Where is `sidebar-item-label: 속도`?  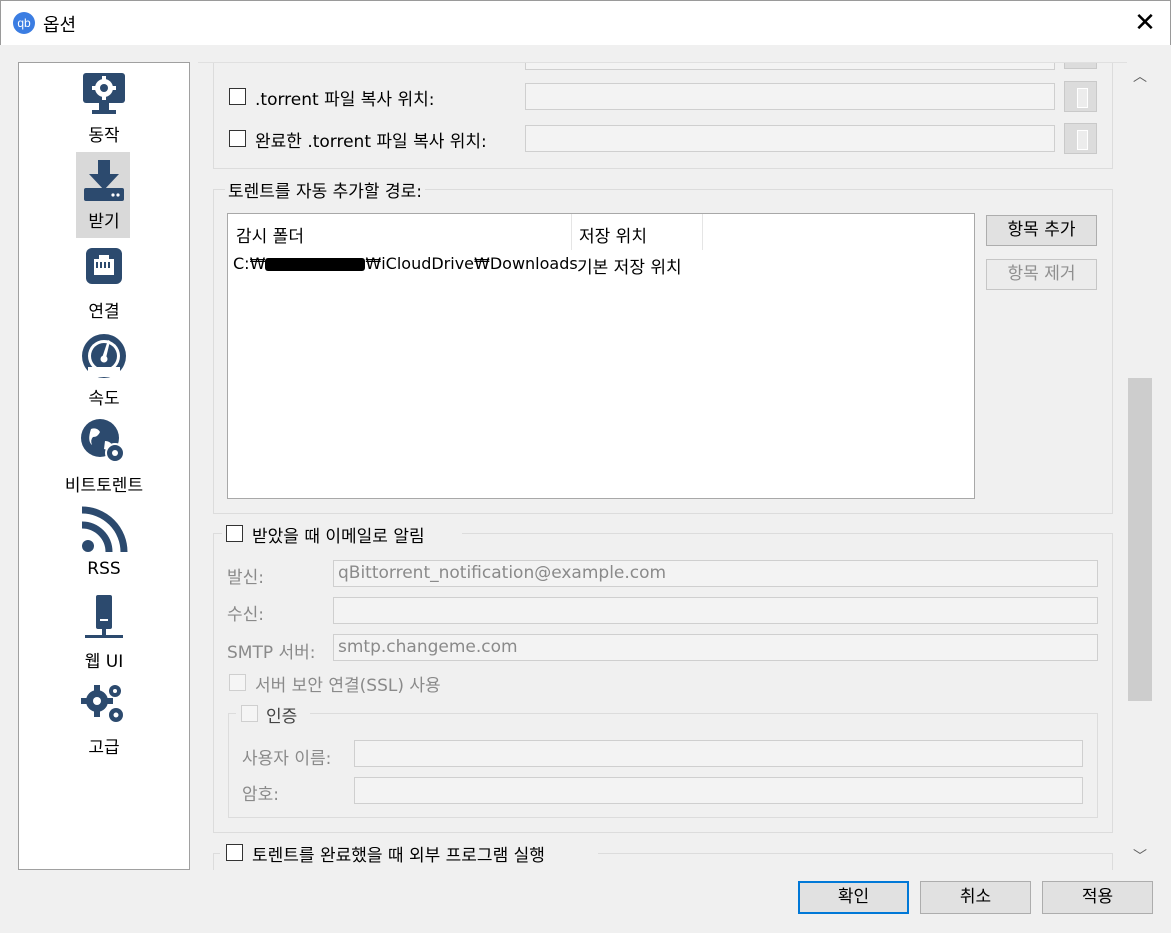
sidebar-item-label: 속도 is located at coordinates (104, 399).